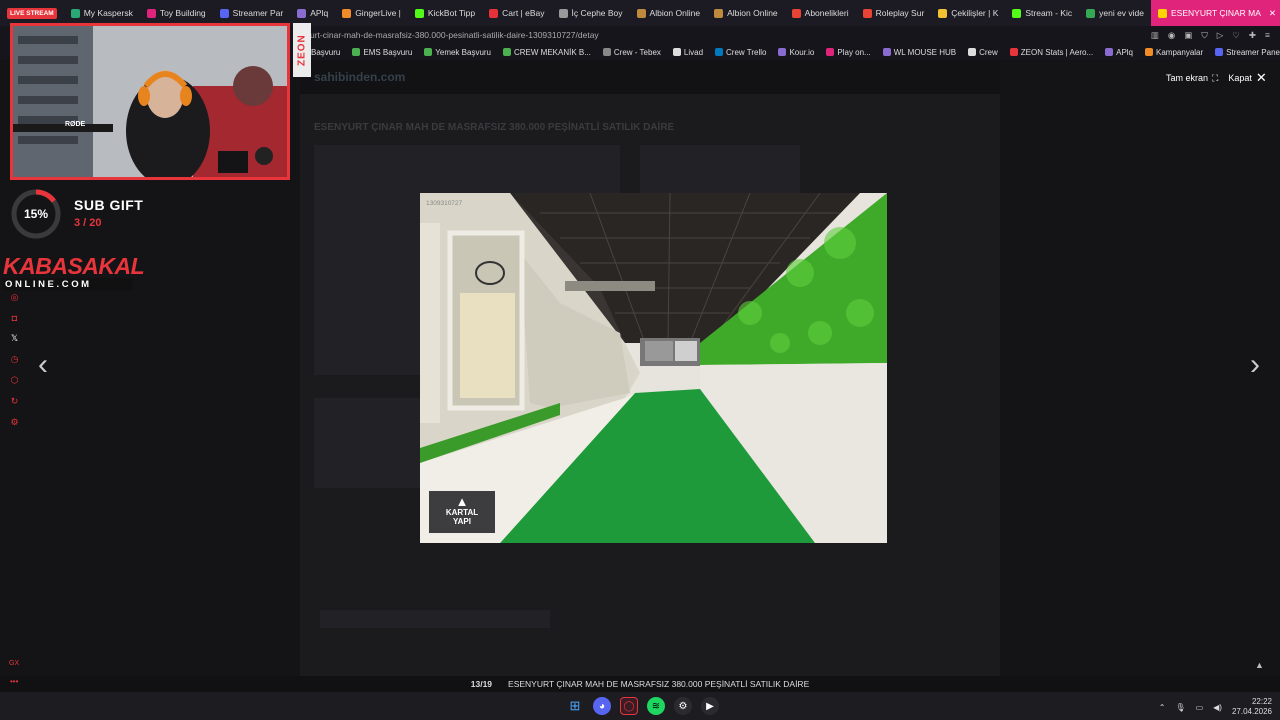 This screenshot has height=720, width=1280. What do you see at coordinates (1180, 52) in the screenshot?
I see `bookmark-label: Kampanyalar` at bounding box center [1180, 52].